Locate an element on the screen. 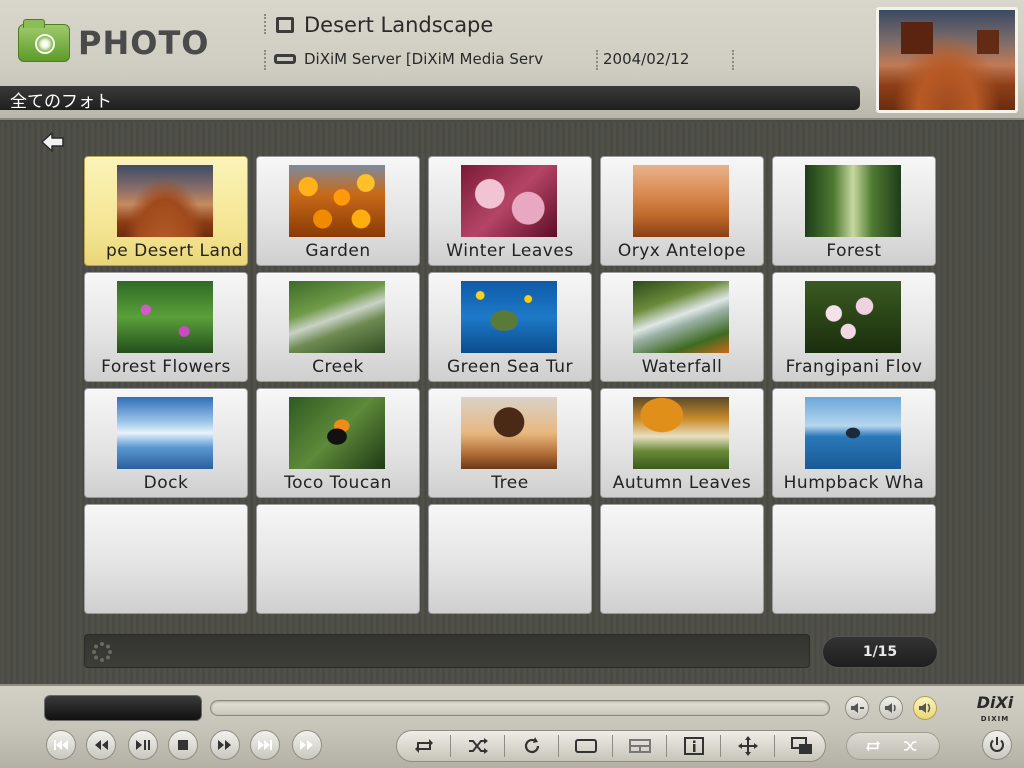  step-forward-icon is located at coordinates (306, 745).